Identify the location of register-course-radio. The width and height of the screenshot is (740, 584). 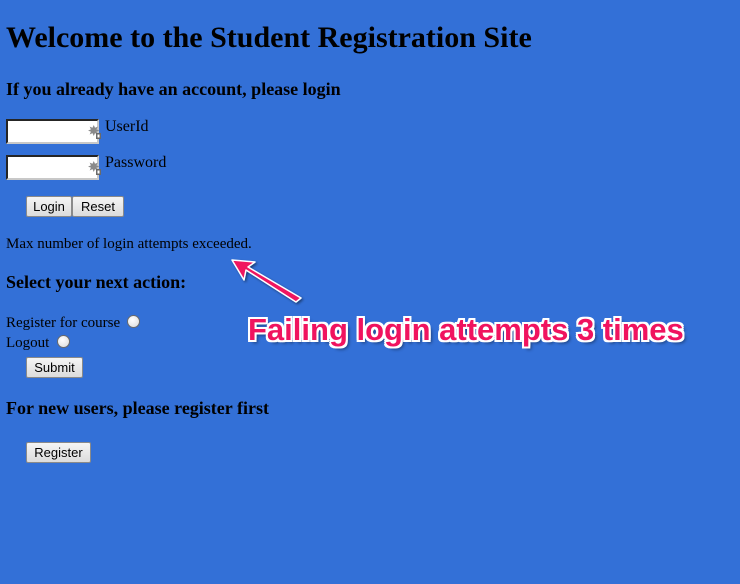
(134, 321).